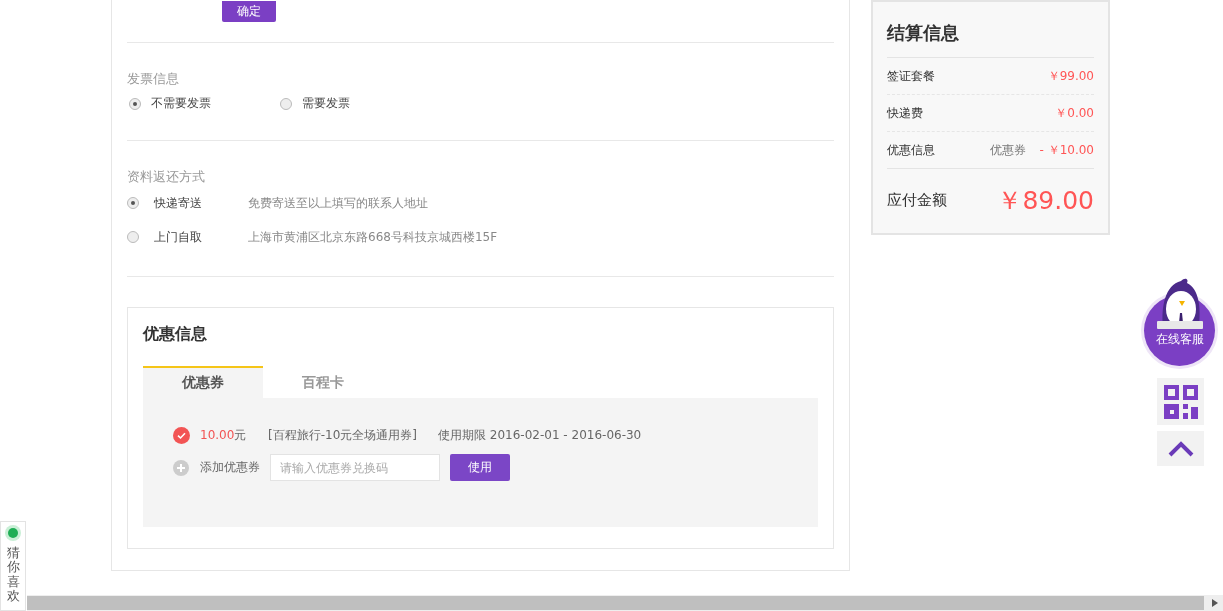  I want to click on total-amount: ￥89.00, so click(1045, 200).